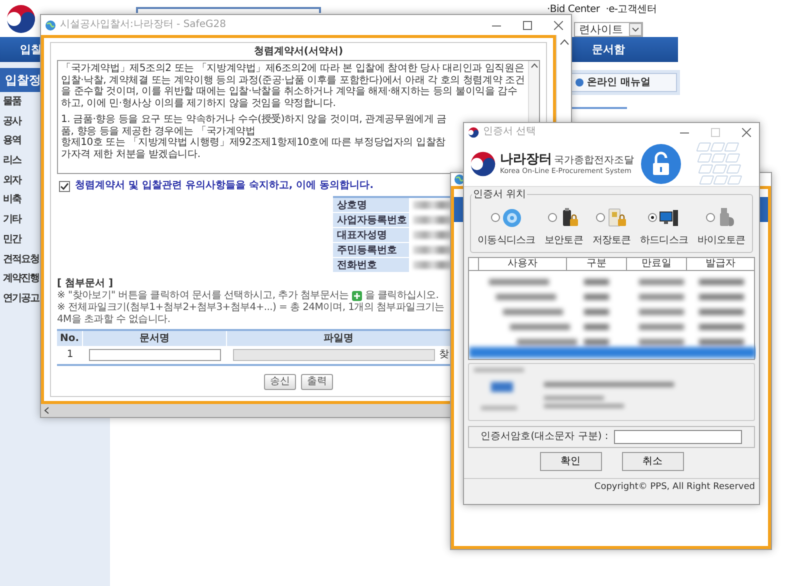  I want to click on computer-icon, so click(669, 217).